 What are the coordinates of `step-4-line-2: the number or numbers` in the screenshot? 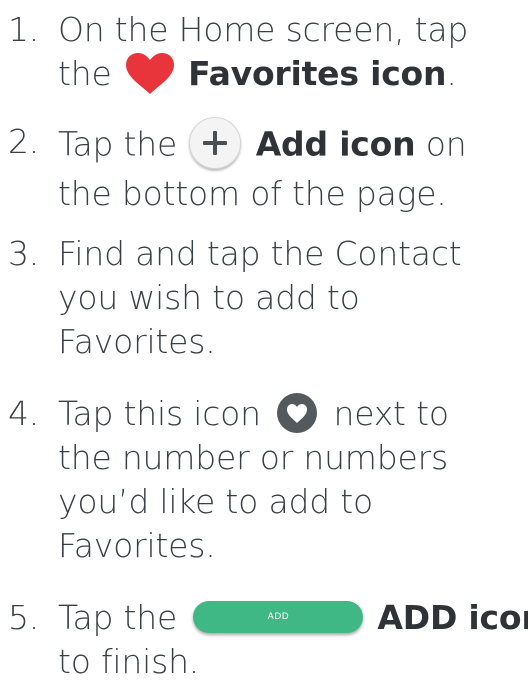 It's located at (253, 457).